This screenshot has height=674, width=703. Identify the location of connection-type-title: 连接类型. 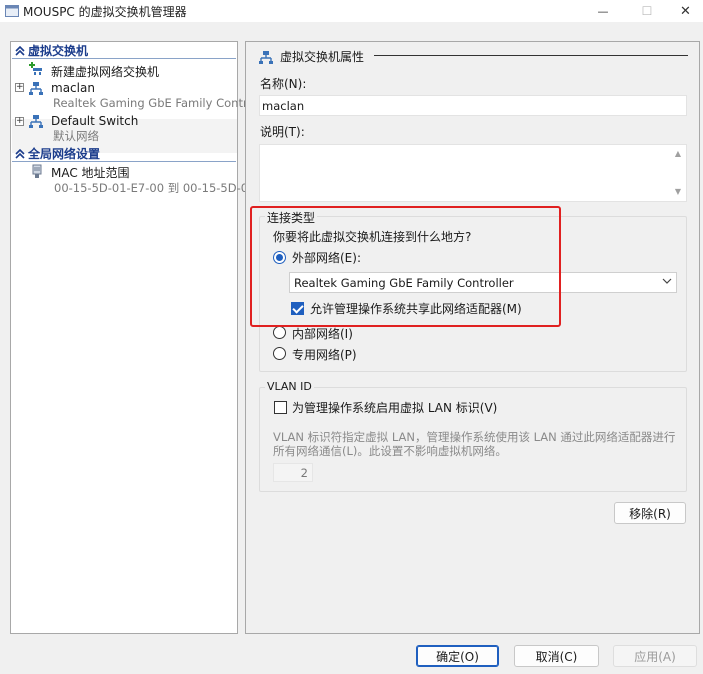
(291, 217).